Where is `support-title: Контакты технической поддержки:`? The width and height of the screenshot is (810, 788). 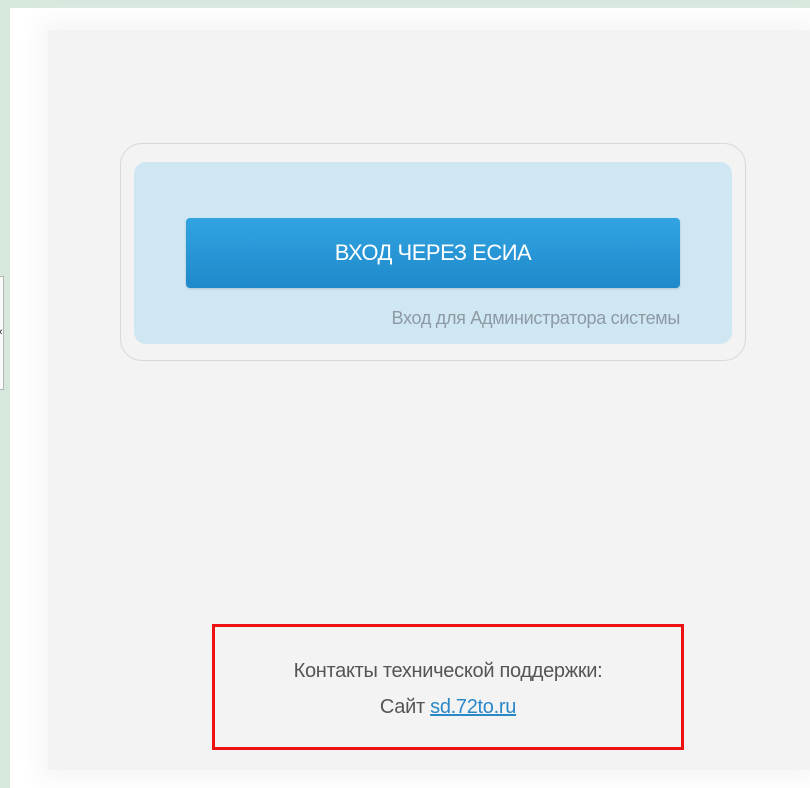 support-title: Контакты технической поддержки: is located at coordinates (448, 671).